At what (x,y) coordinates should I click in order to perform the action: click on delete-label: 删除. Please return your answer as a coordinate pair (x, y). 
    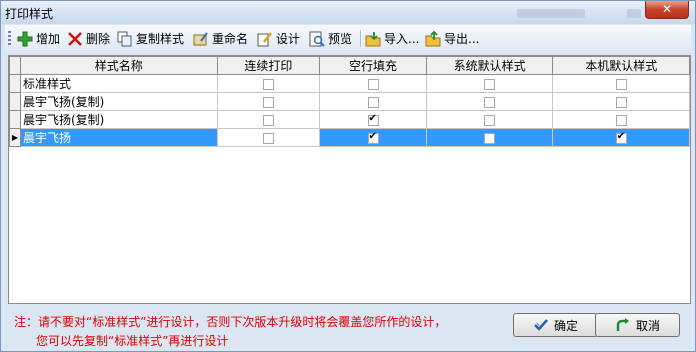
    Looking at the image, I should click on (98, 39).